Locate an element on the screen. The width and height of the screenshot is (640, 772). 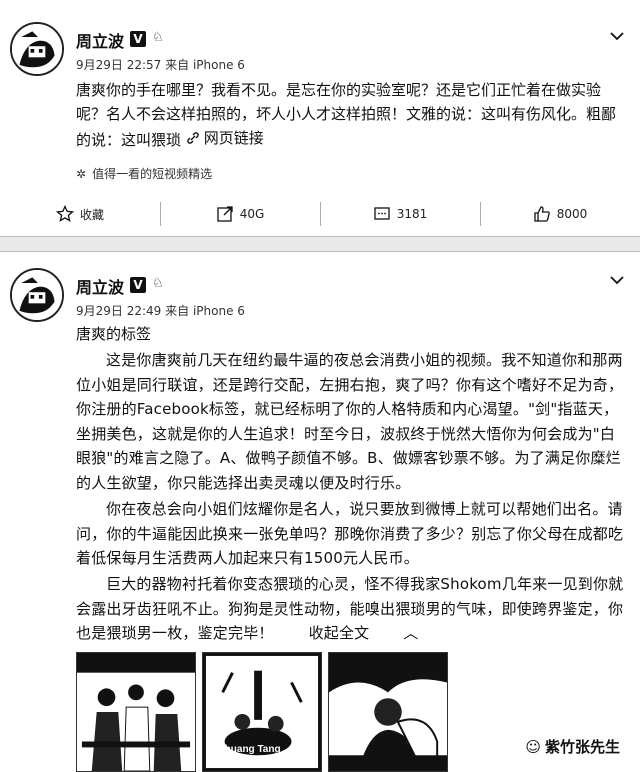
post-meta: 9月29日 22:57 来自 iPhone 6 is located at coordinates (160, 64).